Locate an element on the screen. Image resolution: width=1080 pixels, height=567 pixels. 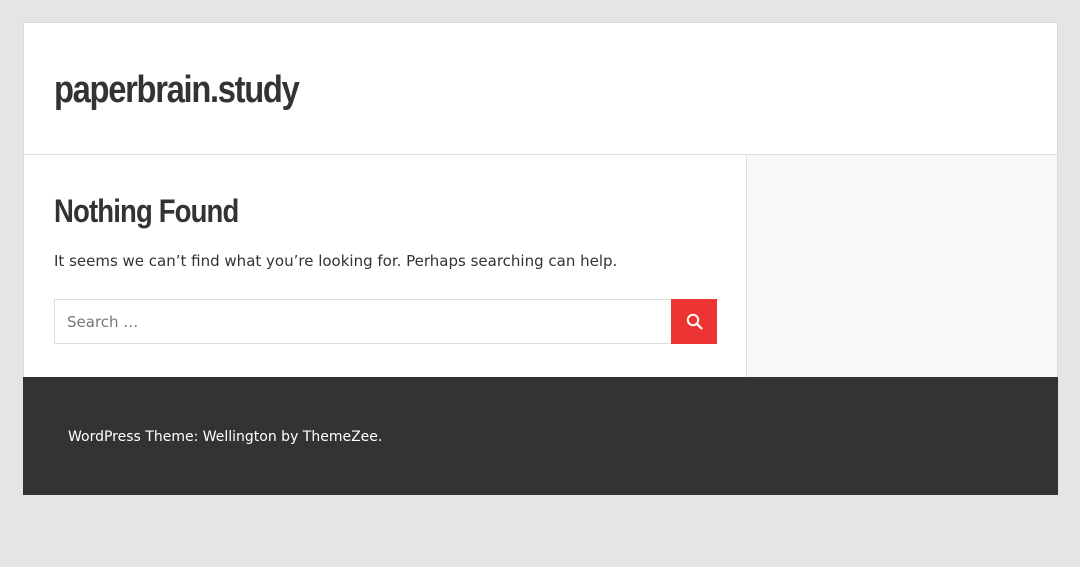
footer-credit: WordPress Theme: Wellington by ThemeZee. is located at coordinates (225, 437).